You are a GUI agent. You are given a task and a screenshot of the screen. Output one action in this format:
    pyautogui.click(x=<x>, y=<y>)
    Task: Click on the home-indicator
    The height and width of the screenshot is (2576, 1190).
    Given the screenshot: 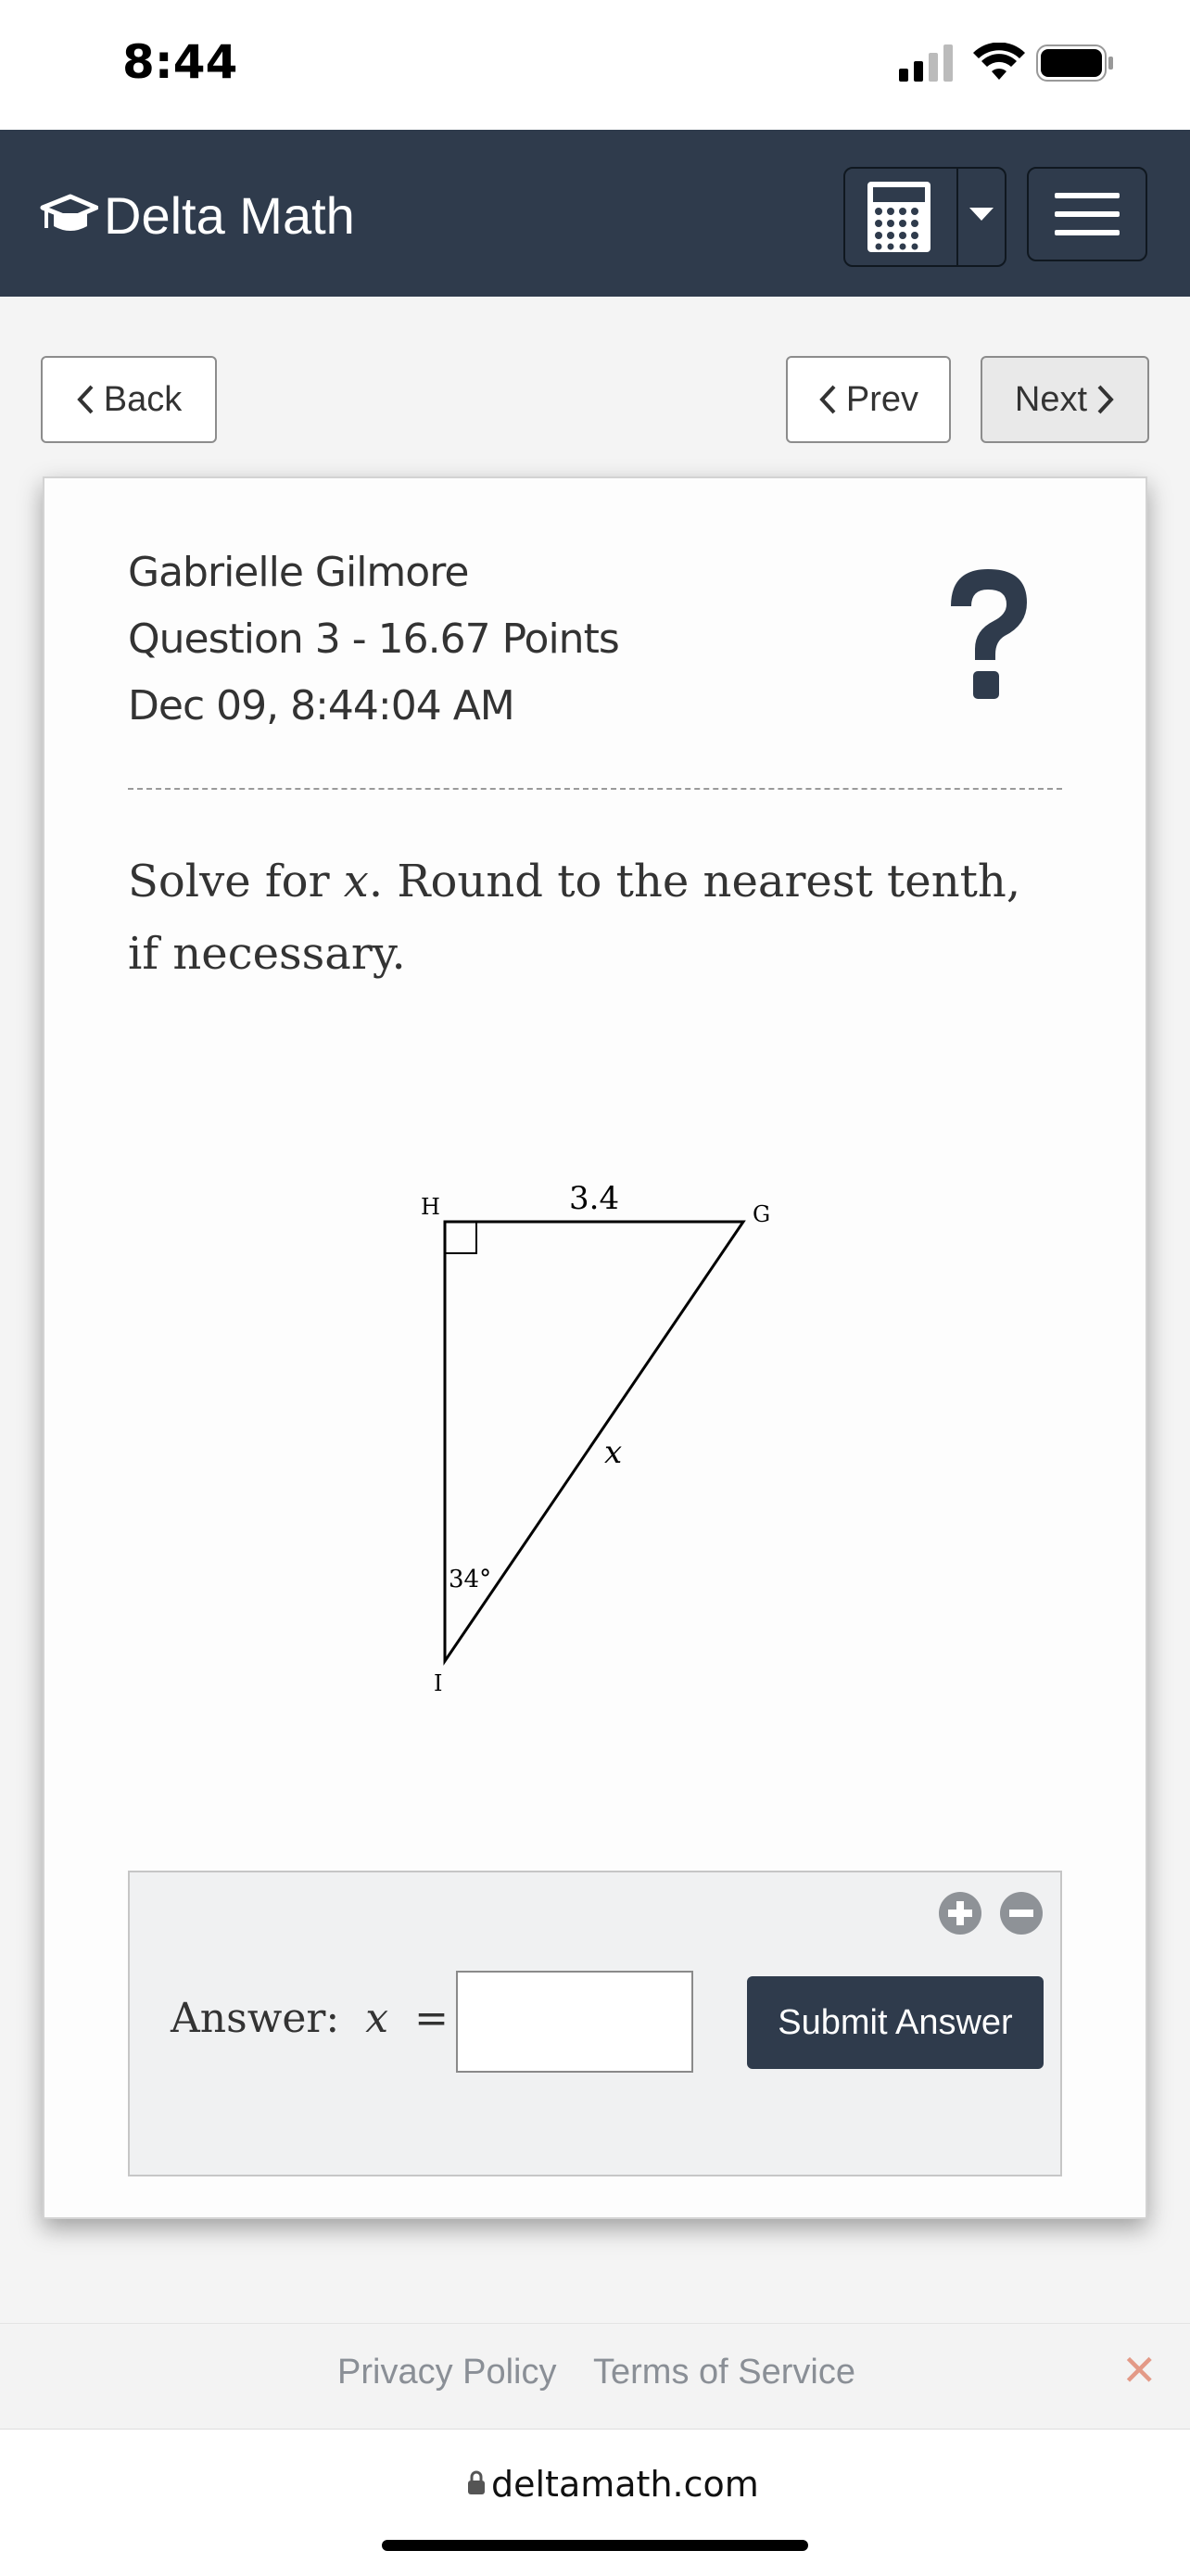 What is the action you would take?
    pyautogui.click(x=595, y=2545)
    